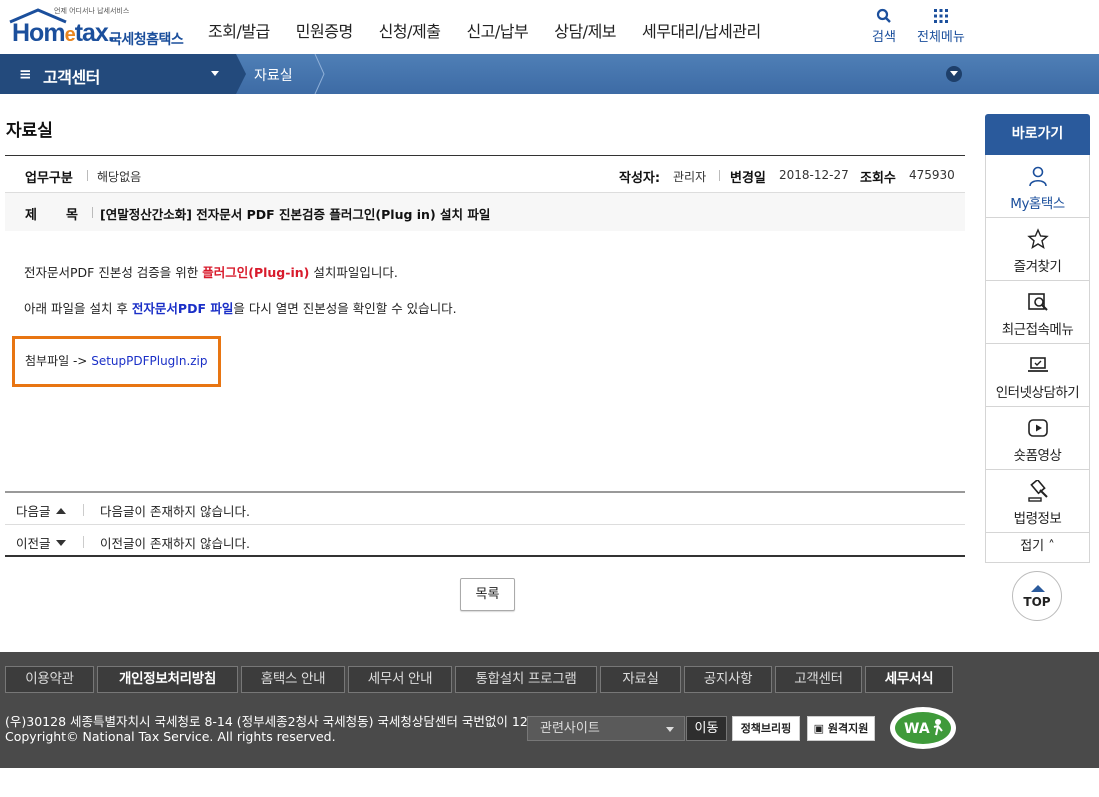 Image resolution: width=1099 pixels, height=797 pixels. What do you see at coordinates (31, 215) in the screenshot?
I see `subject-label-a: 제` at bounding box center [31, 215].